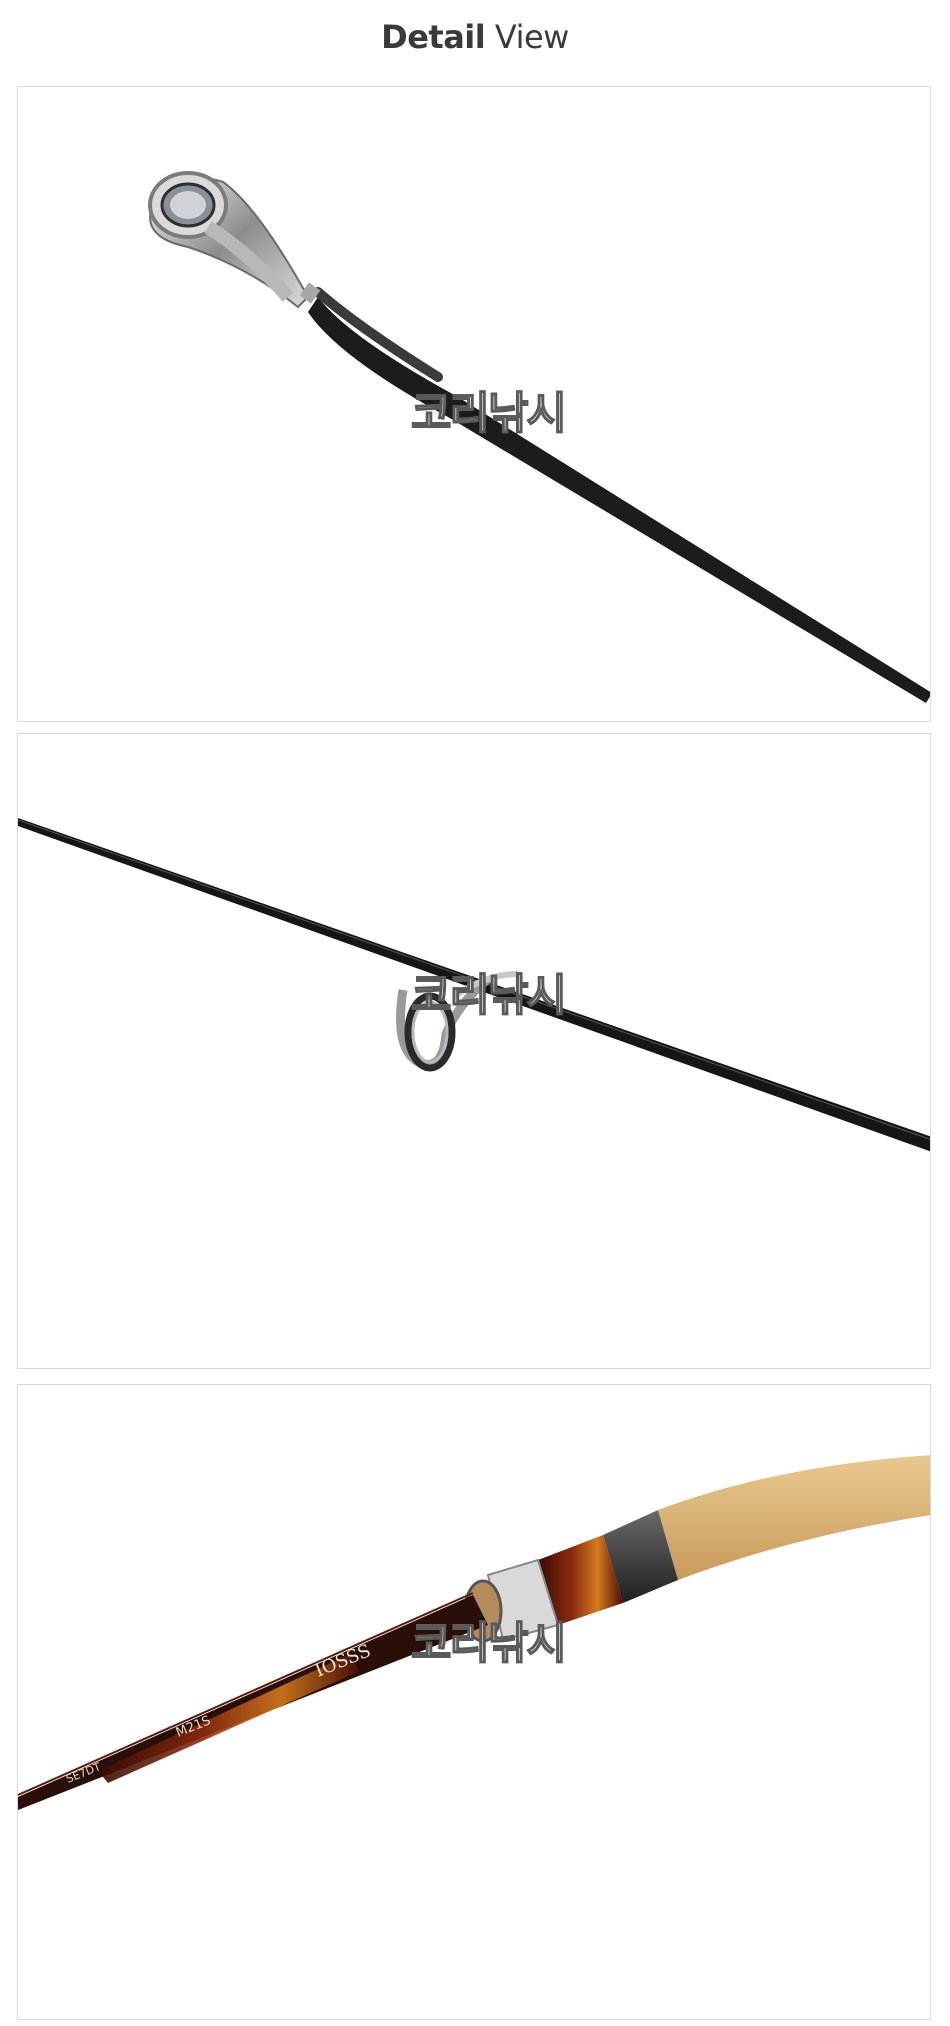 The image size is (950, 2026). Describe the element at coordinates (433, 37) in the screenshot. I see `page-title-bold: Detail` at that location.